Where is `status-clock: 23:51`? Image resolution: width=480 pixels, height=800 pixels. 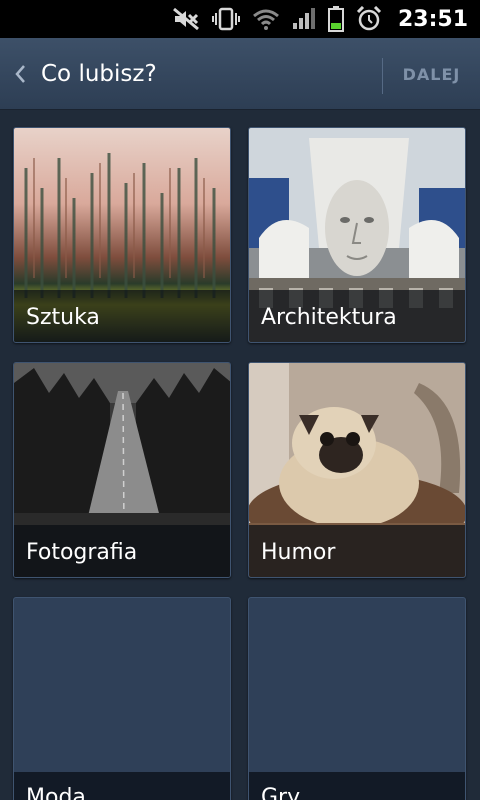 status-clock: 23:51 is located at coordinates (432, 19).